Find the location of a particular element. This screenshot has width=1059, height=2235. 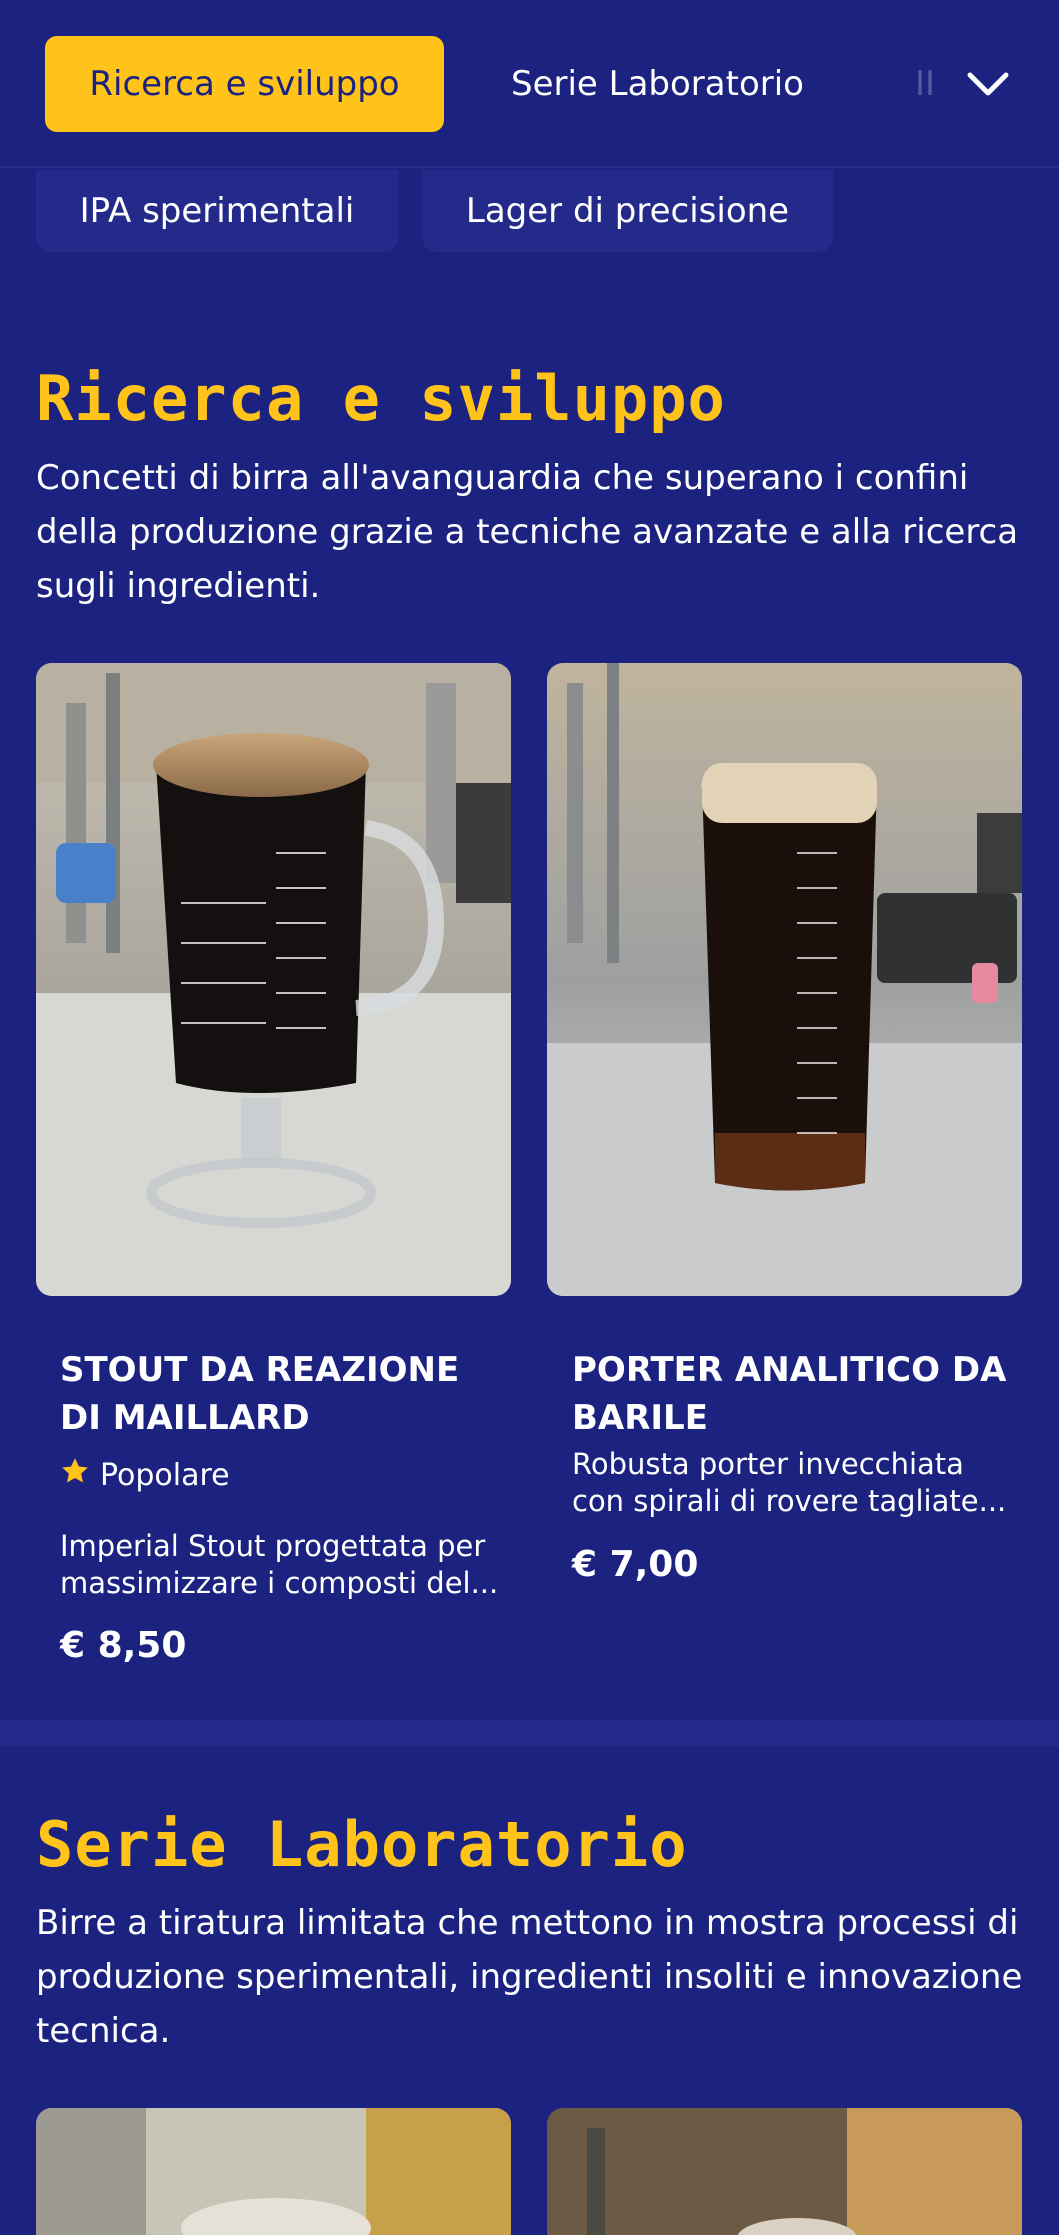

category-tab-ricerca-e-sviluppo: Ricerca e sviluppo is located at coordinates (244, 84).